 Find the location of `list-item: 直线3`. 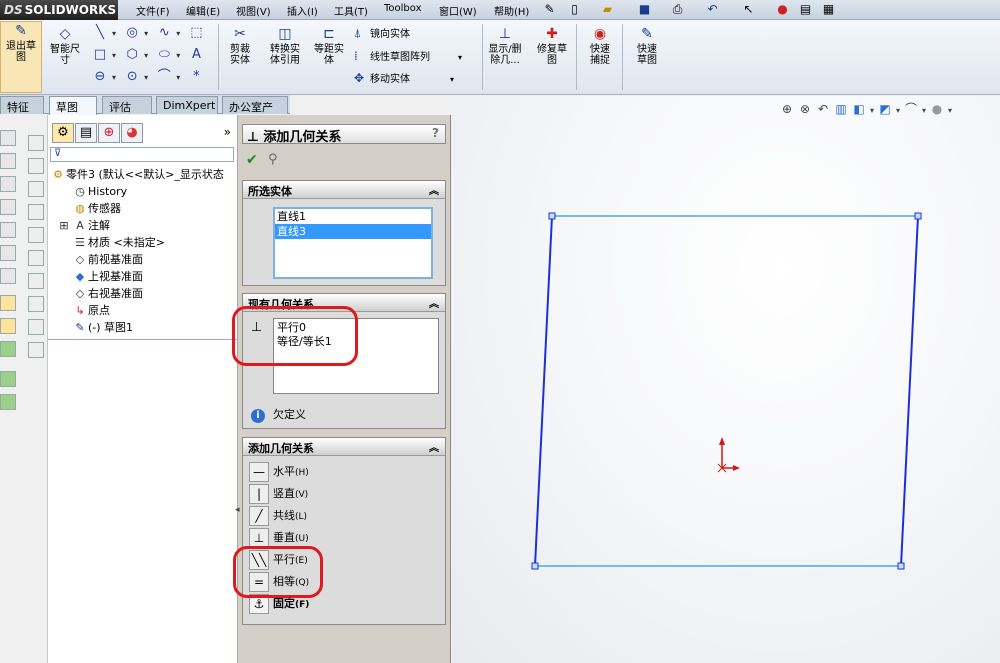

list-item: 直线3 is located at coordinates (353, 231).